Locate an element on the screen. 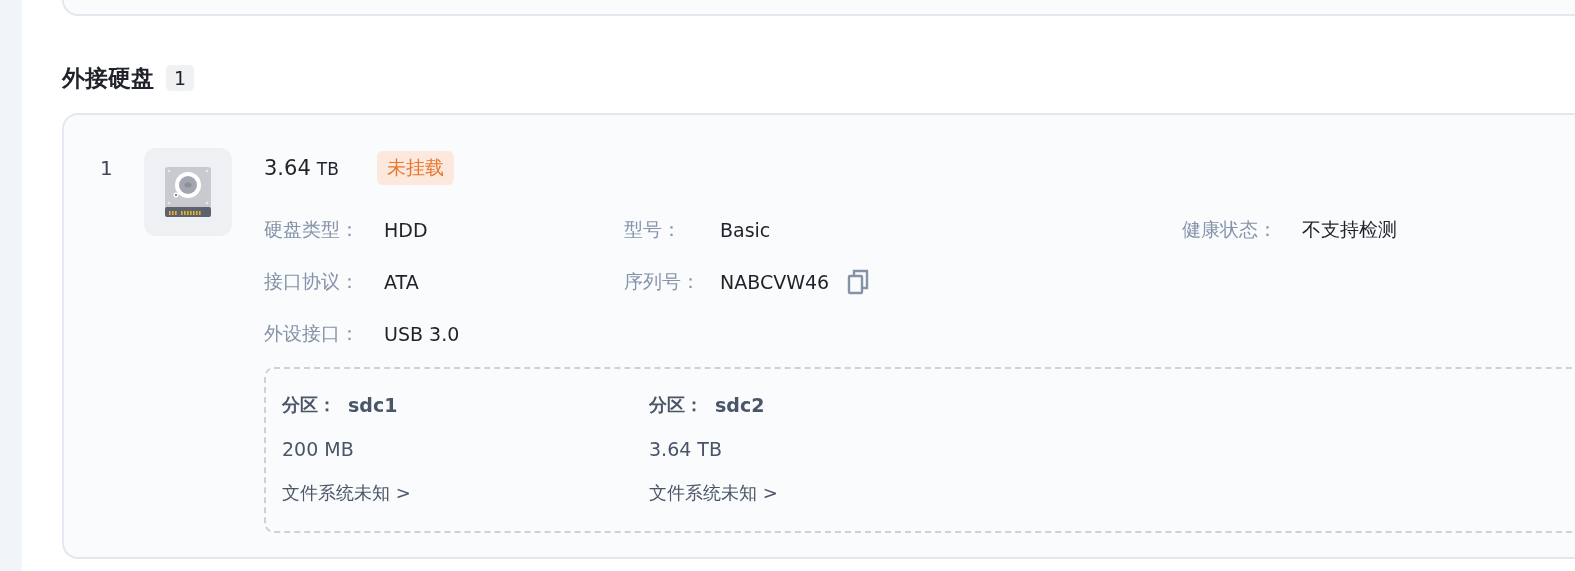 Image resolution: width=1575 pixels, height=571 pixels. mount-status-badge: 未挂载 is located at coordinates (415, 168).